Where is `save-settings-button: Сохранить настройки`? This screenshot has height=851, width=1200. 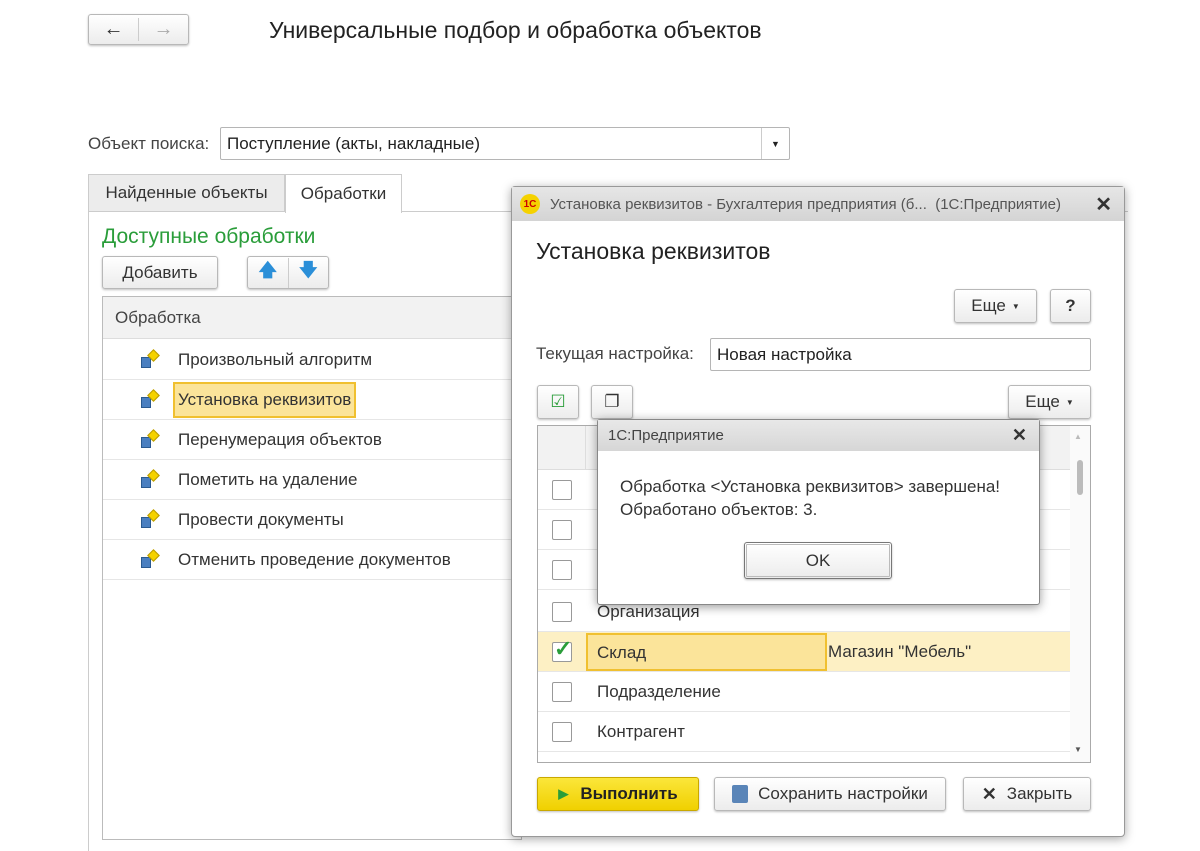
save-settings-button: Сохранить настройки is located at coordinates (830, 794).